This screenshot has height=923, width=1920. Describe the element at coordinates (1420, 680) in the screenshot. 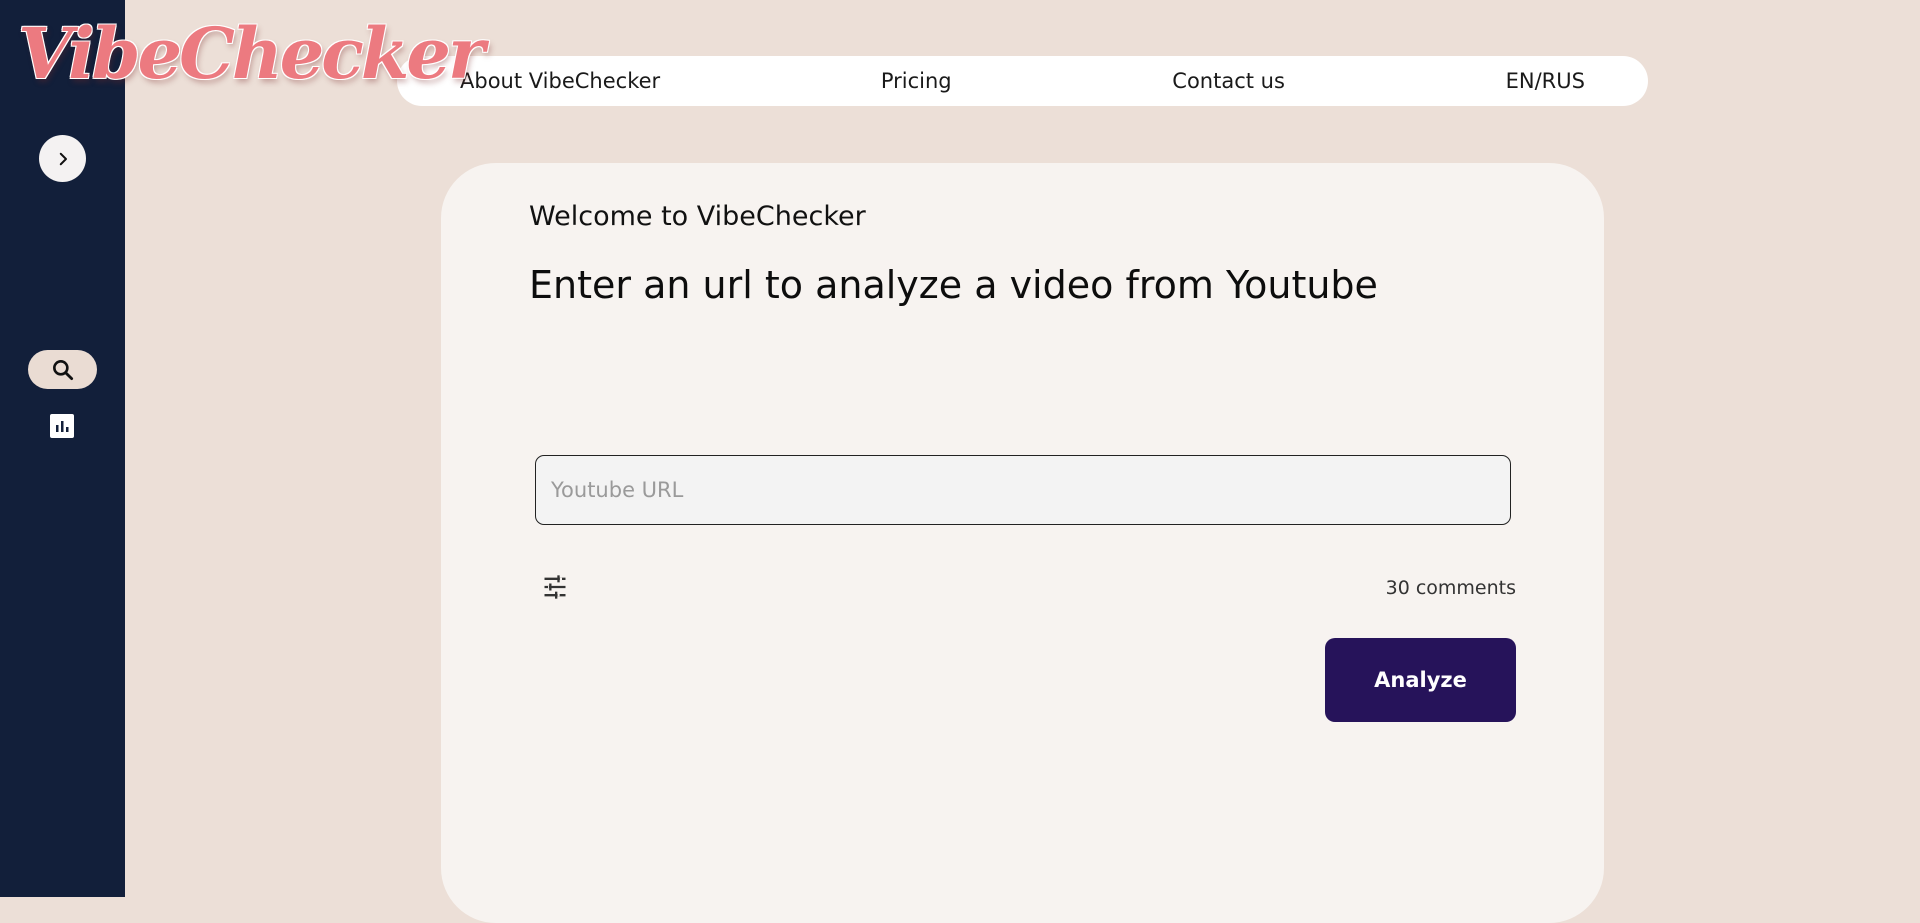

I see `analyze-button: Analyze` at that location.